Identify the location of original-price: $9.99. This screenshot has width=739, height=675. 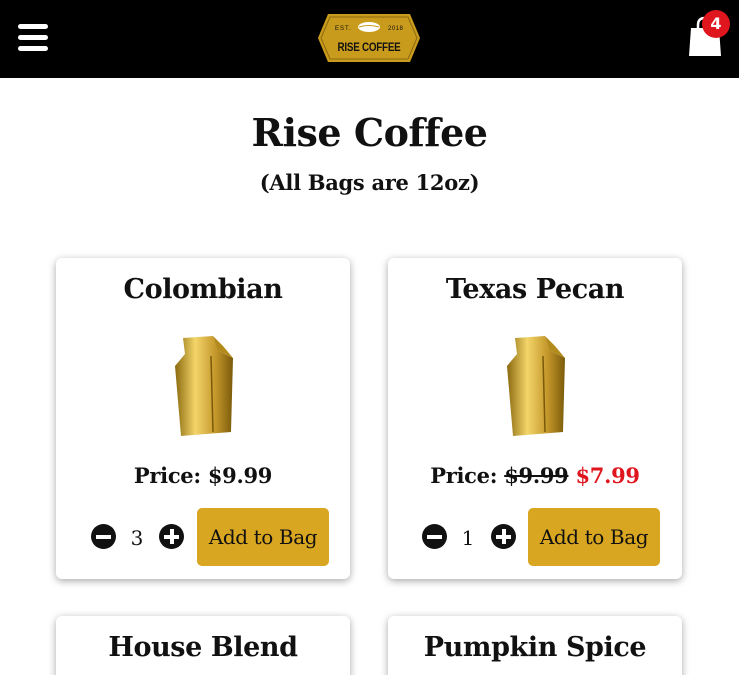
(536, 475).